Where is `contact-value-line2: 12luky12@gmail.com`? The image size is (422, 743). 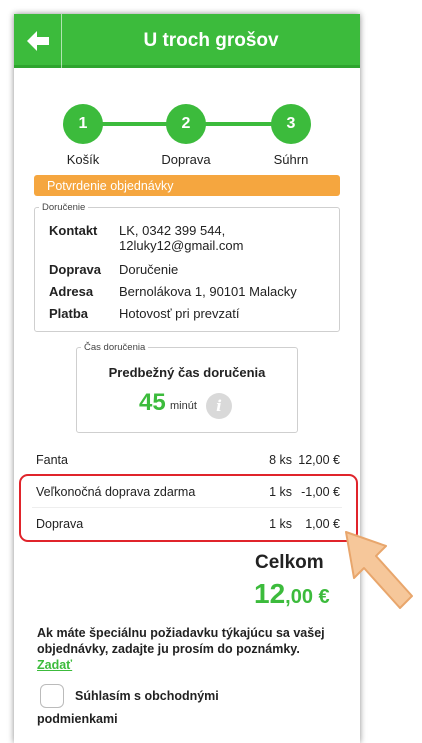 contact-value-line2: 12luky12@gmail.com is located at coordinates (181, 245).